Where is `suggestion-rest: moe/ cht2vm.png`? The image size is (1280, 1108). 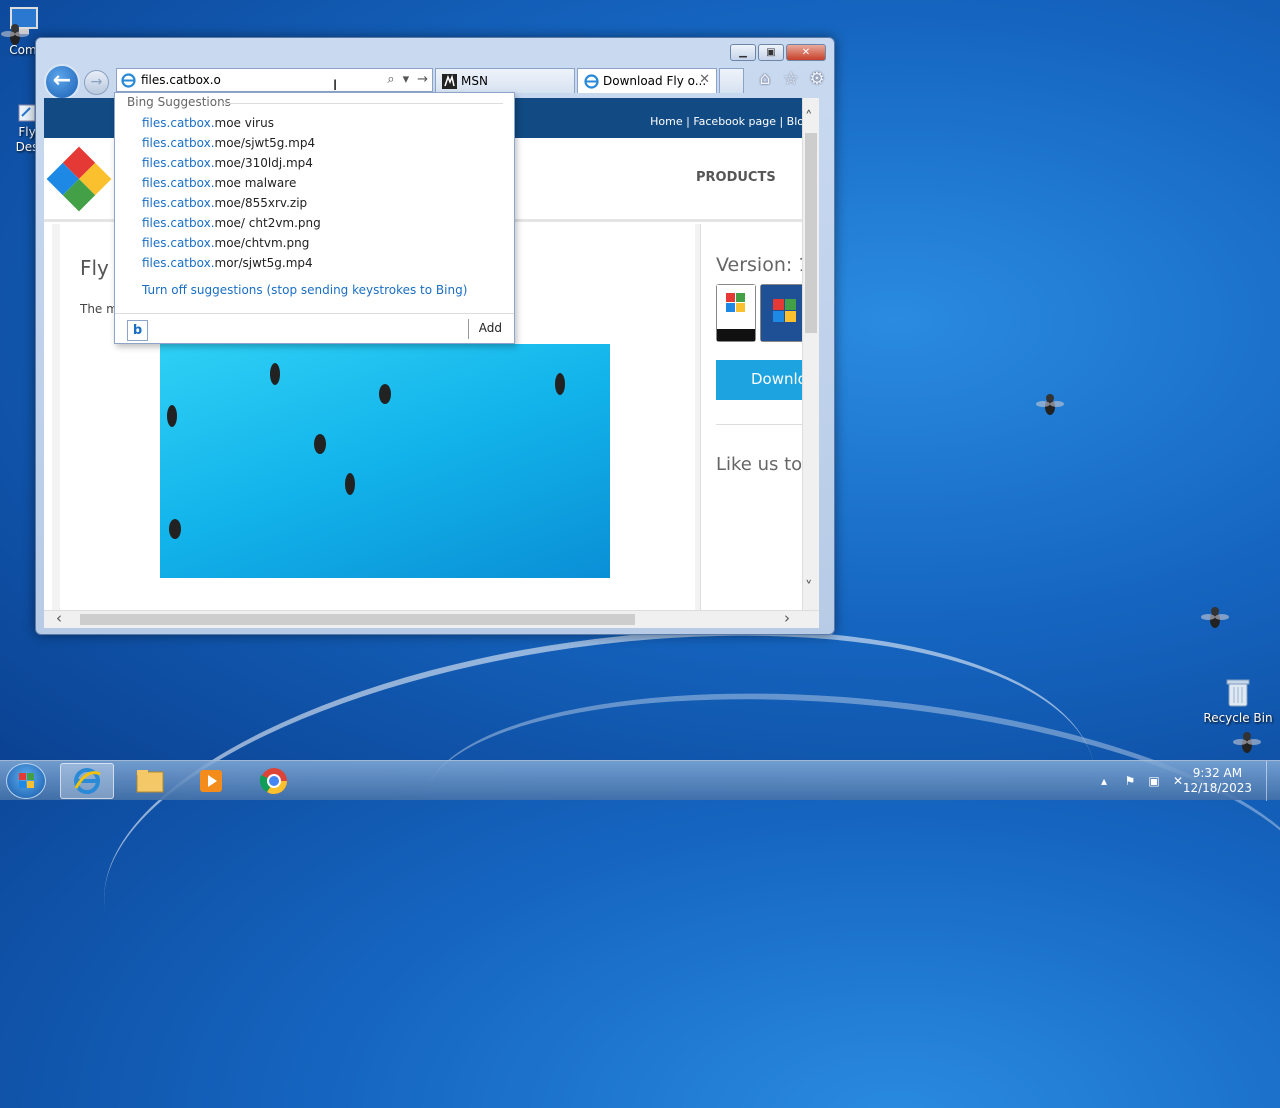 suggestion-rest: moe/ cht2vm.png is located at coordinates (267, 223).